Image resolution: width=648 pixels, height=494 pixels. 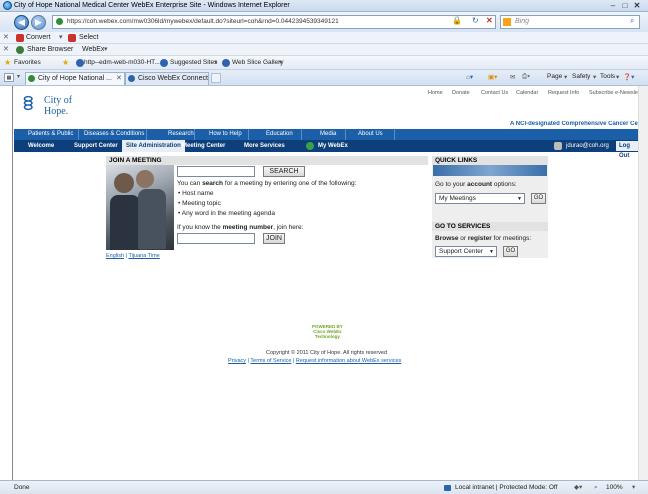 What do you see at coordinates (633, 487) in the screenshot?
I see `zoom-dropdown-icon: ▾` at bounding box center [633, 487].